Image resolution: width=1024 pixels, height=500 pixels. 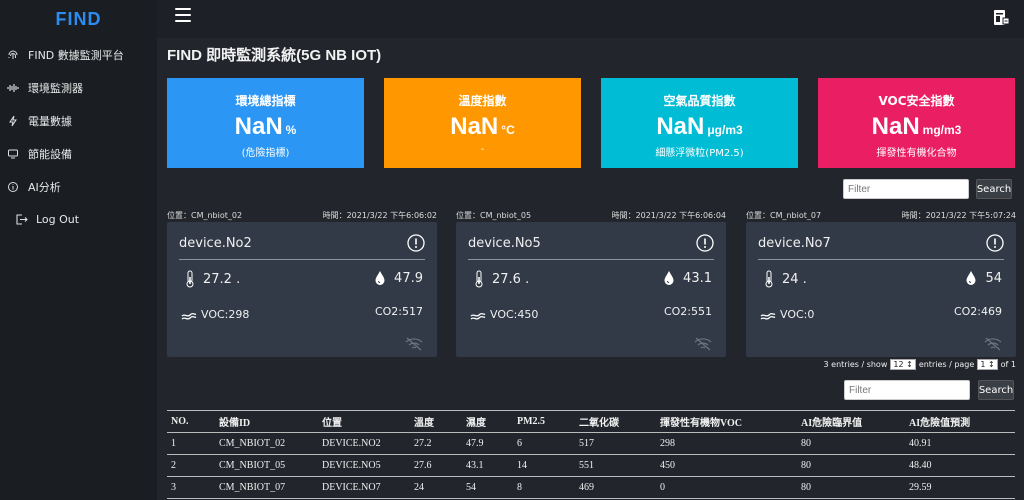 What do you see at coordinates (215, 243) in the screenshot?
I see `device-name: device.No2` at bounding box center [215, 243].